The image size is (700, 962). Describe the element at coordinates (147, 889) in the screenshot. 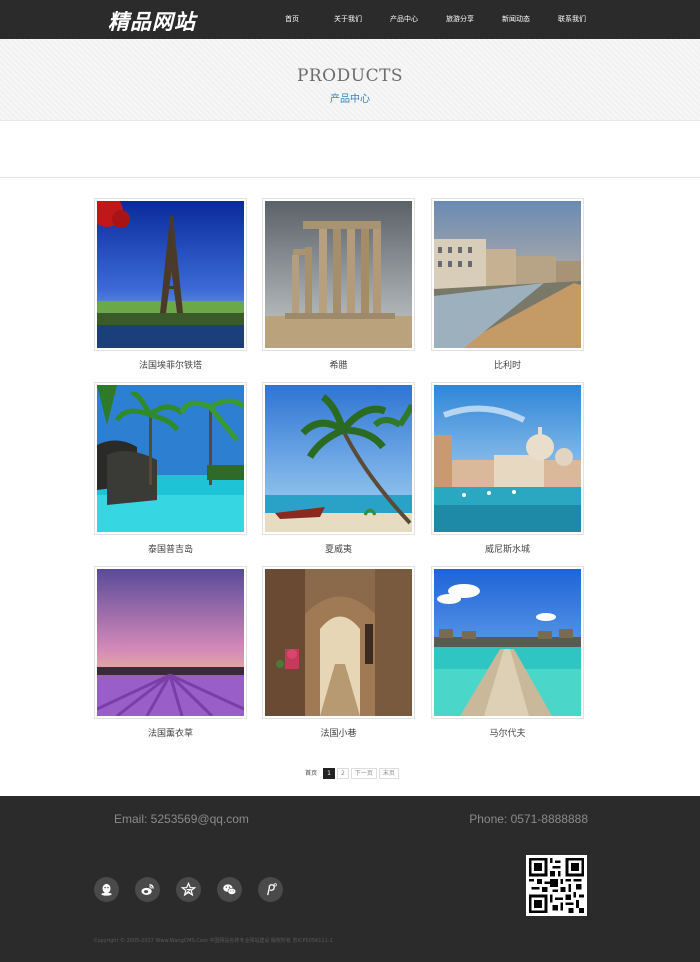

I see `weibo-icon` at that location.